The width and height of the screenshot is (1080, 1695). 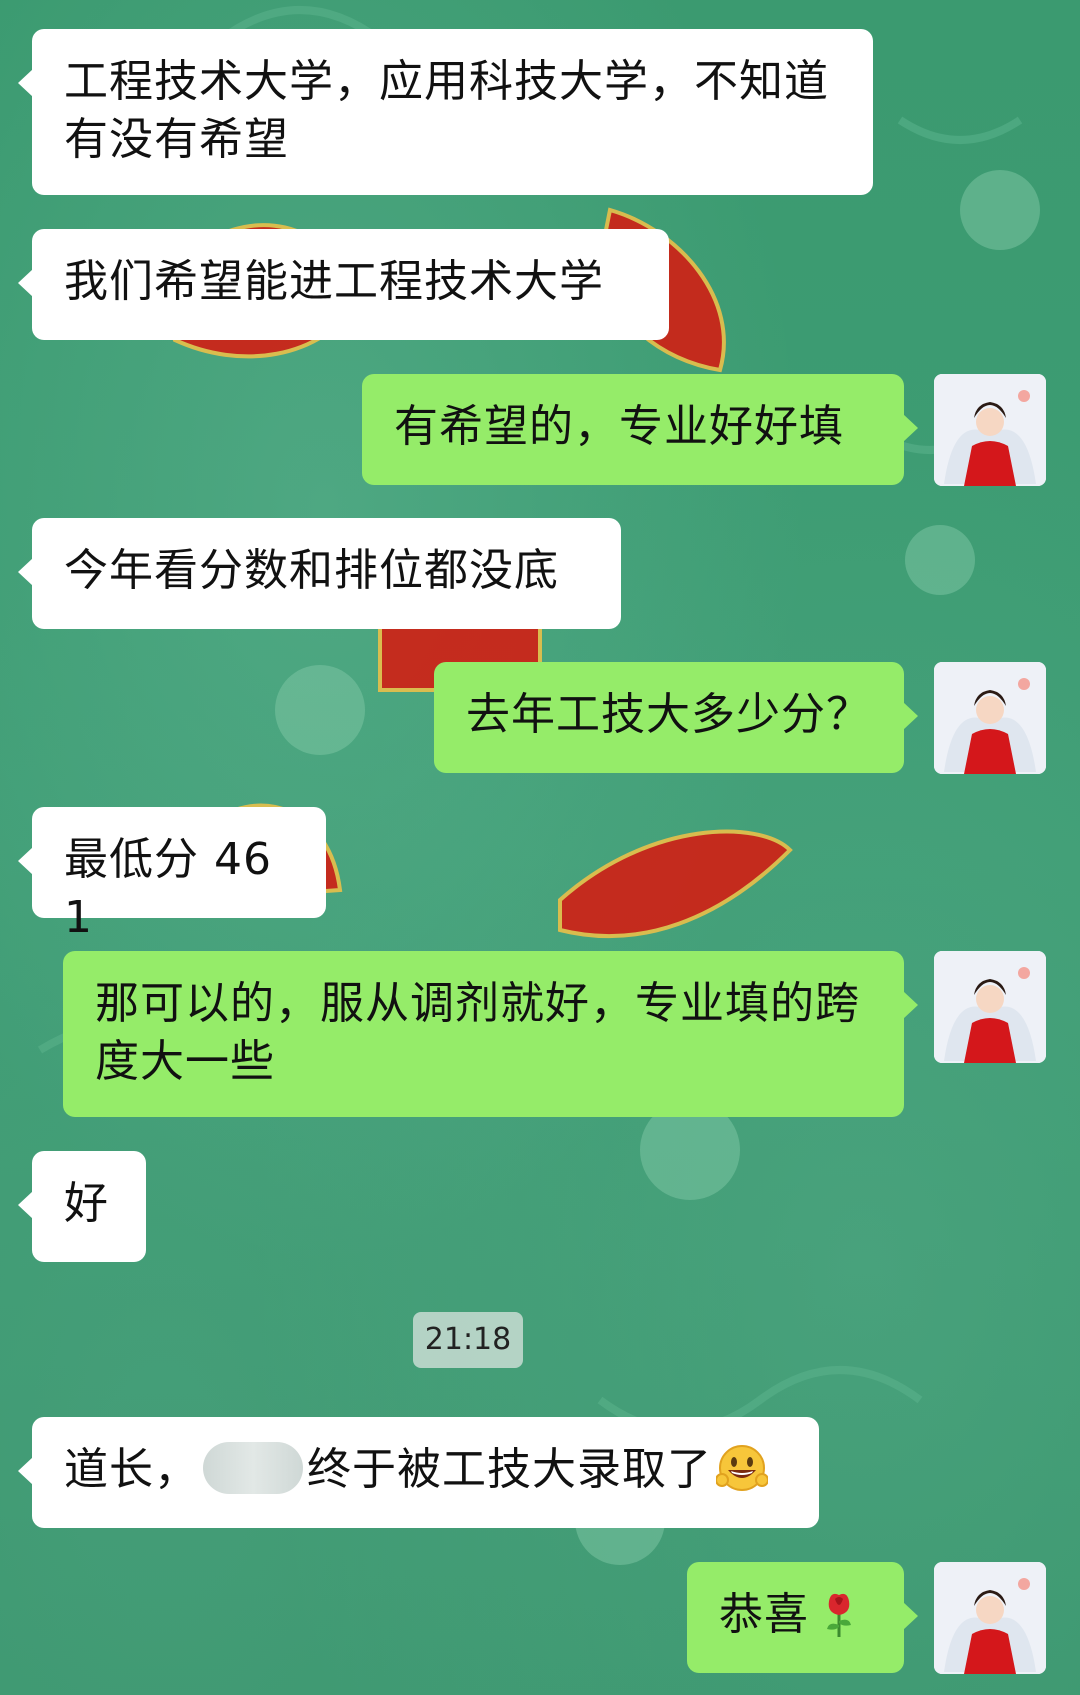 I want to click on incoming-message-bubble: 我们希望能进工程技术大学, so click(x=343, y=284).